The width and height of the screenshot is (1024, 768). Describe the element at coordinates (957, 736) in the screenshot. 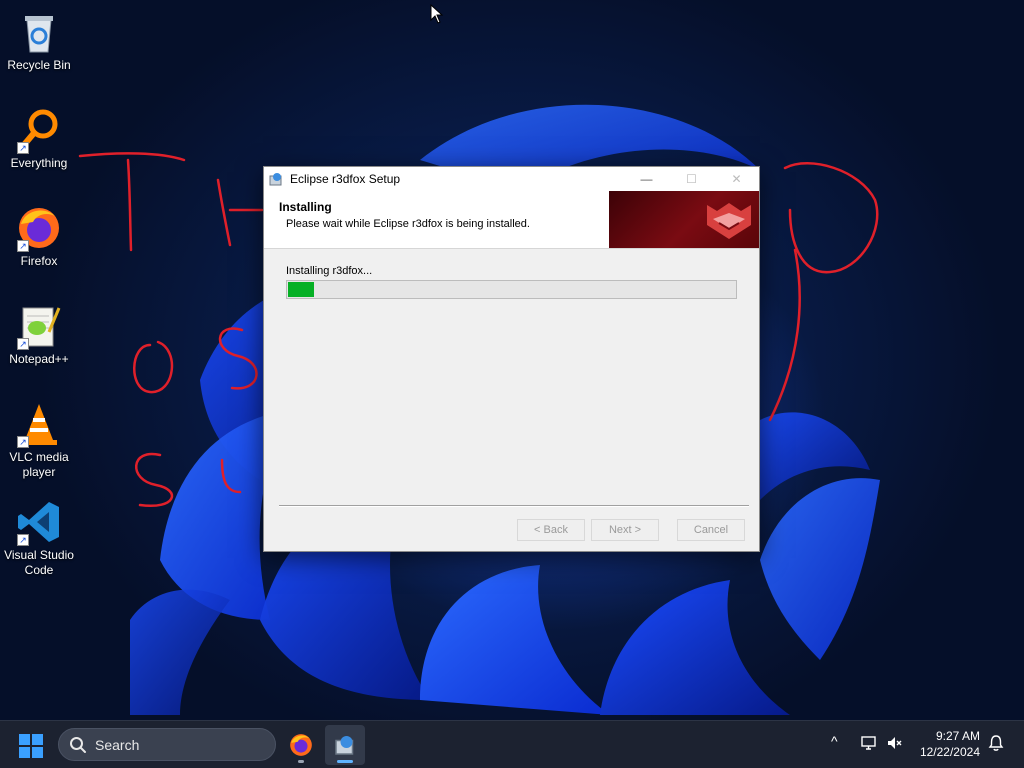

I see `clock-time: 9:27 AM` at that location.